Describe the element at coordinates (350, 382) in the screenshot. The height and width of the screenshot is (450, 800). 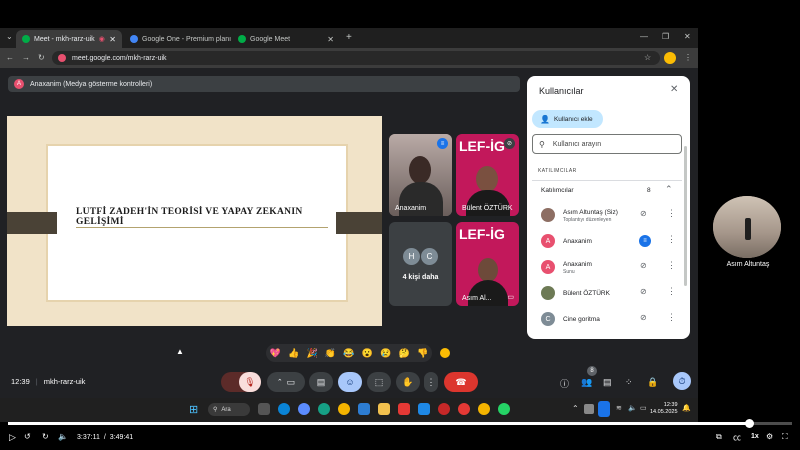
I see `emoji-button: ☺` at that location.